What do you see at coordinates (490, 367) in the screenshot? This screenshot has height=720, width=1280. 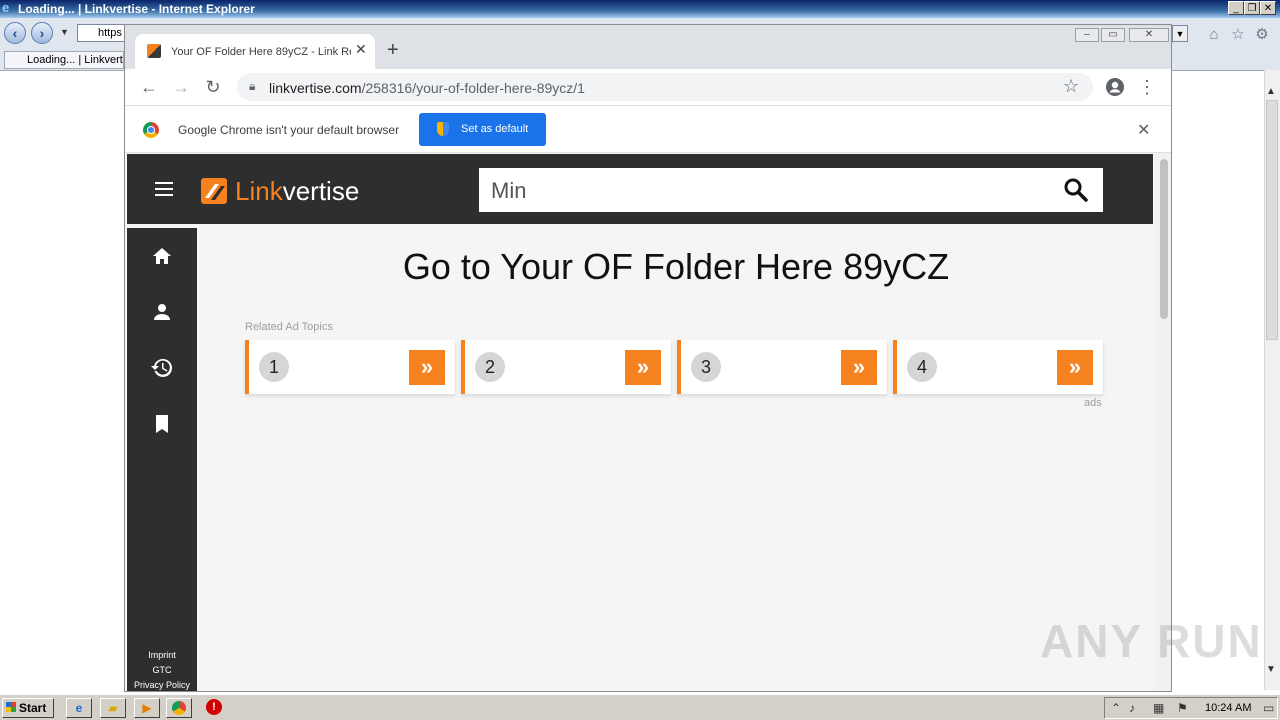 I see `ad-topic-number: 2` at bounding box center [490, 367].